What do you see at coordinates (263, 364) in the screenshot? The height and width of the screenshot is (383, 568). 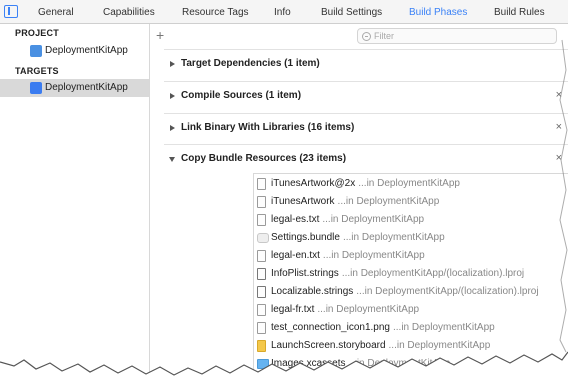 I see `asset-catalog-icon` at bounding box center [263, 364].